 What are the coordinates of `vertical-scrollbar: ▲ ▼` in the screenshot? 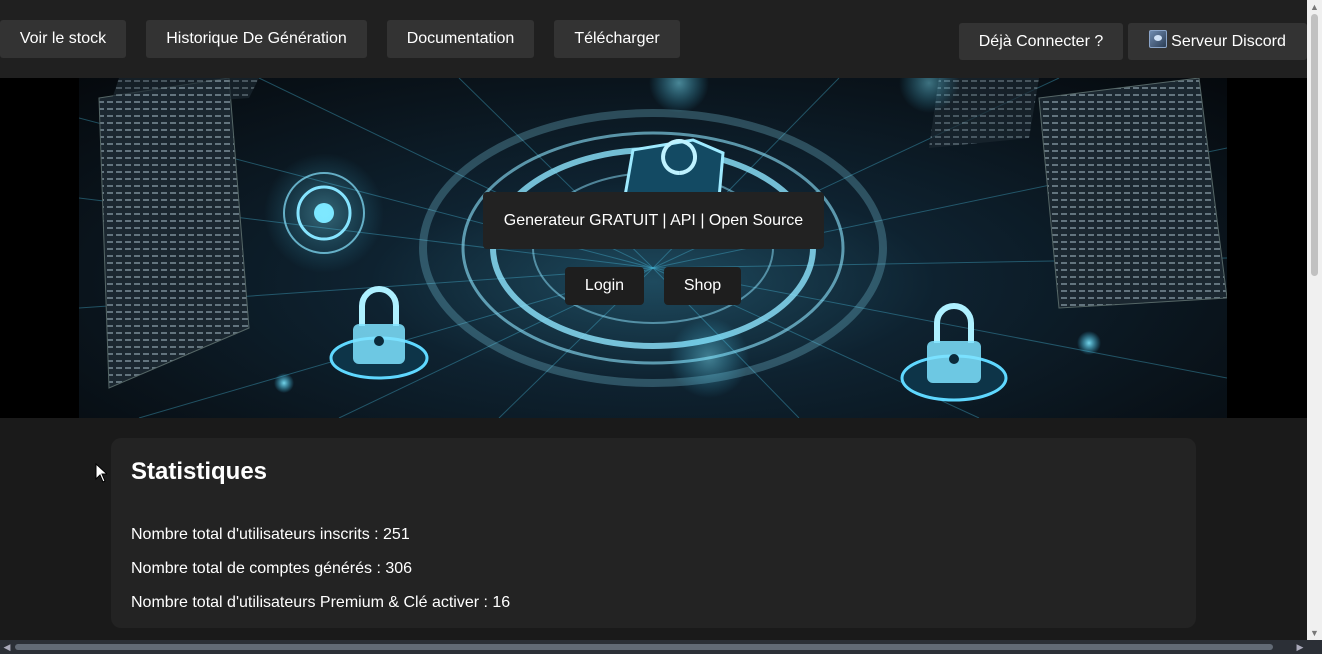 It's located at (1314, 320).